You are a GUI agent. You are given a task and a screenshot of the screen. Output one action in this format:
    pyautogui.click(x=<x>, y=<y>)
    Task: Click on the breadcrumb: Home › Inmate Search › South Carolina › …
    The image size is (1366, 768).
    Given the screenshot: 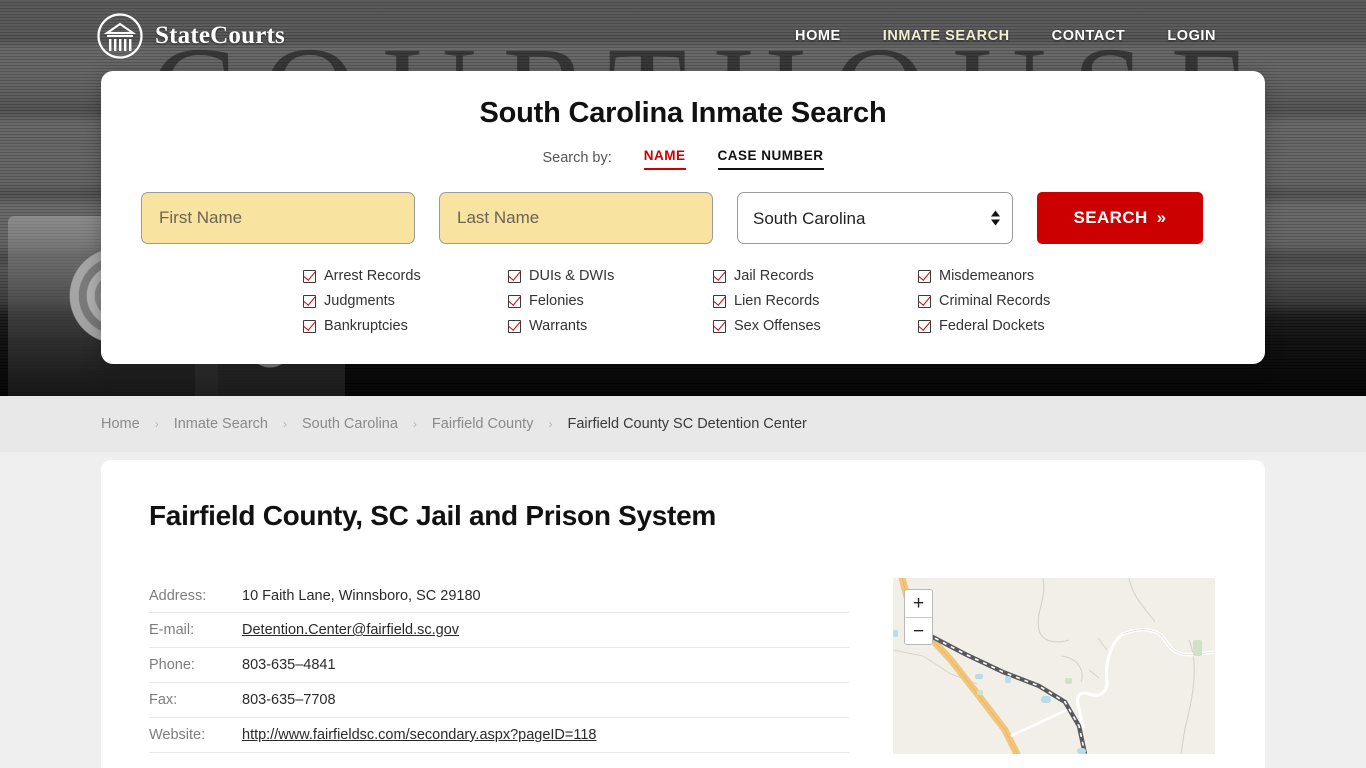 What is the action you would take?
    pyautogui.click(x=454, y=424)
    